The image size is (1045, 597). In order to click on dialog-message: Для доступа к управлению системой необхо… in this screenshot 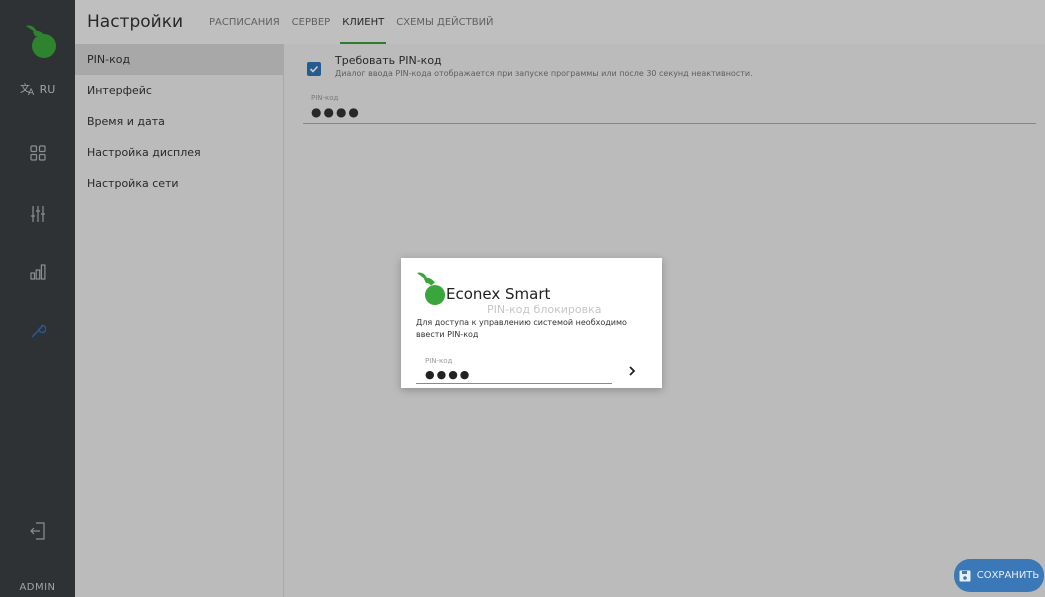, I will do `click(521, 328)`.